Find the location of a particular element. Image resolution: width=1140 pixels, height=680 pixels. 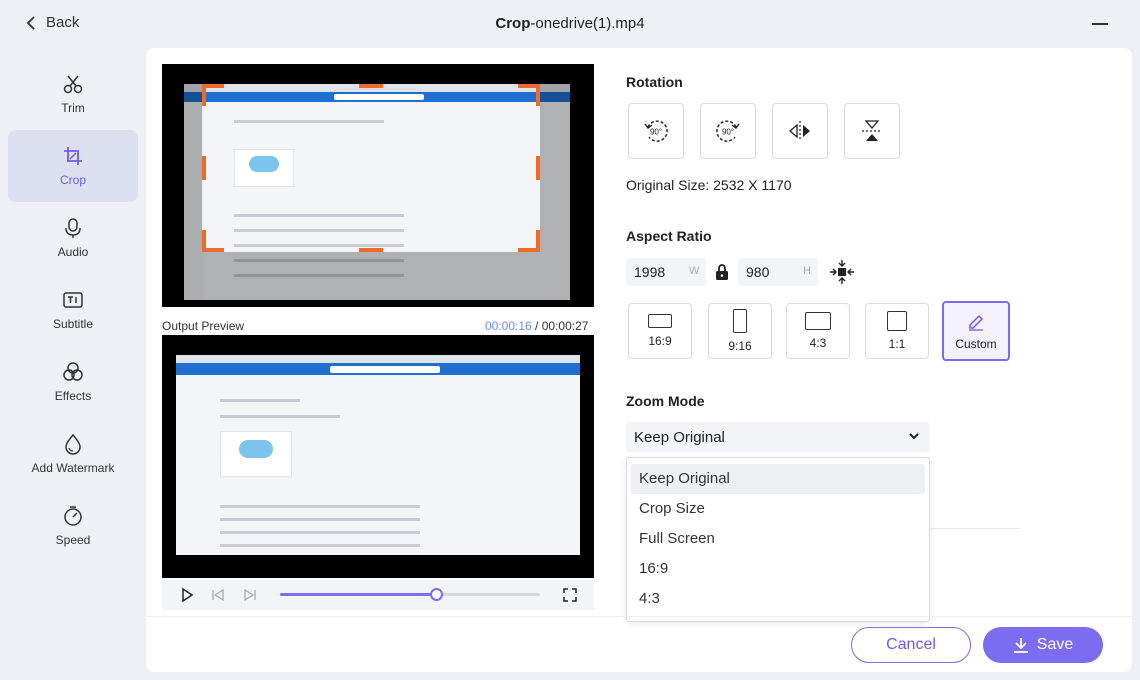

crop-preview is located at coordinates (378, 185).